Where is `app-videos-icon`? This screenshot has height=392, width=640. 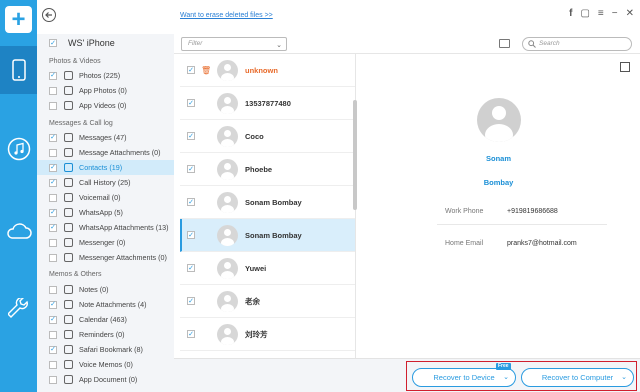 app-videos-icon is located at coordinates (68, 105).